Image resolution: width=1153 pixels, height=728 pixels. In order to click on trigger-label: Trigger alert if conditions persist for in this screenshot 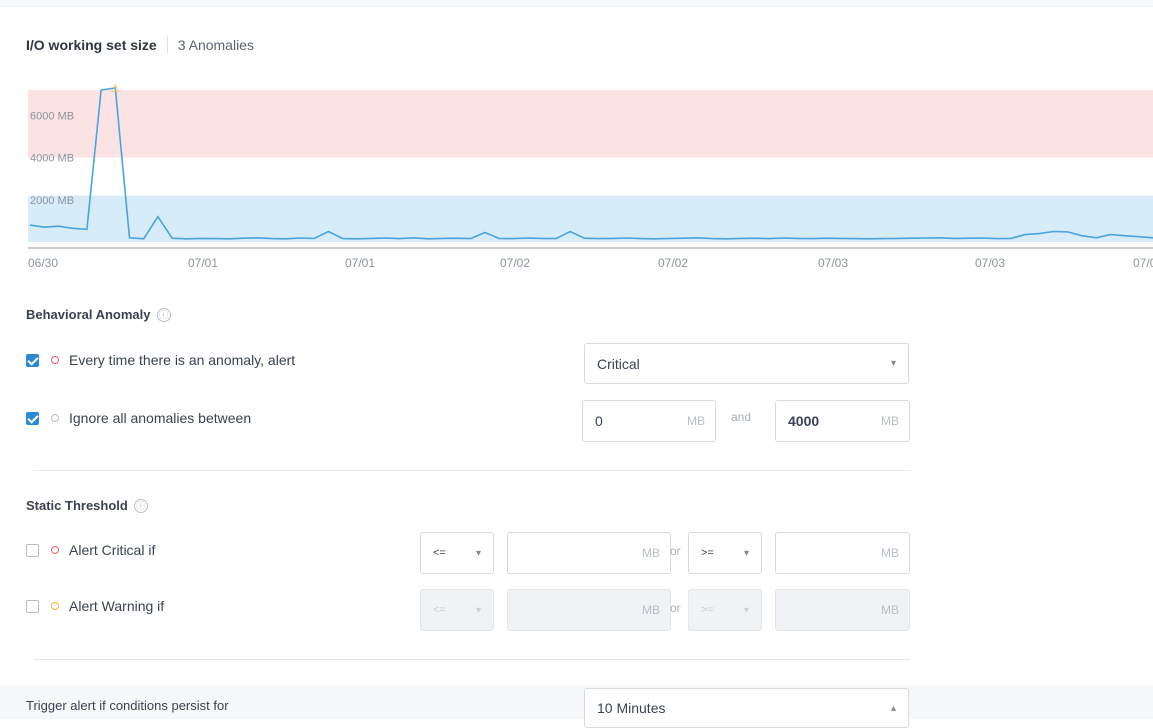, I will do `click(127, 705)`.